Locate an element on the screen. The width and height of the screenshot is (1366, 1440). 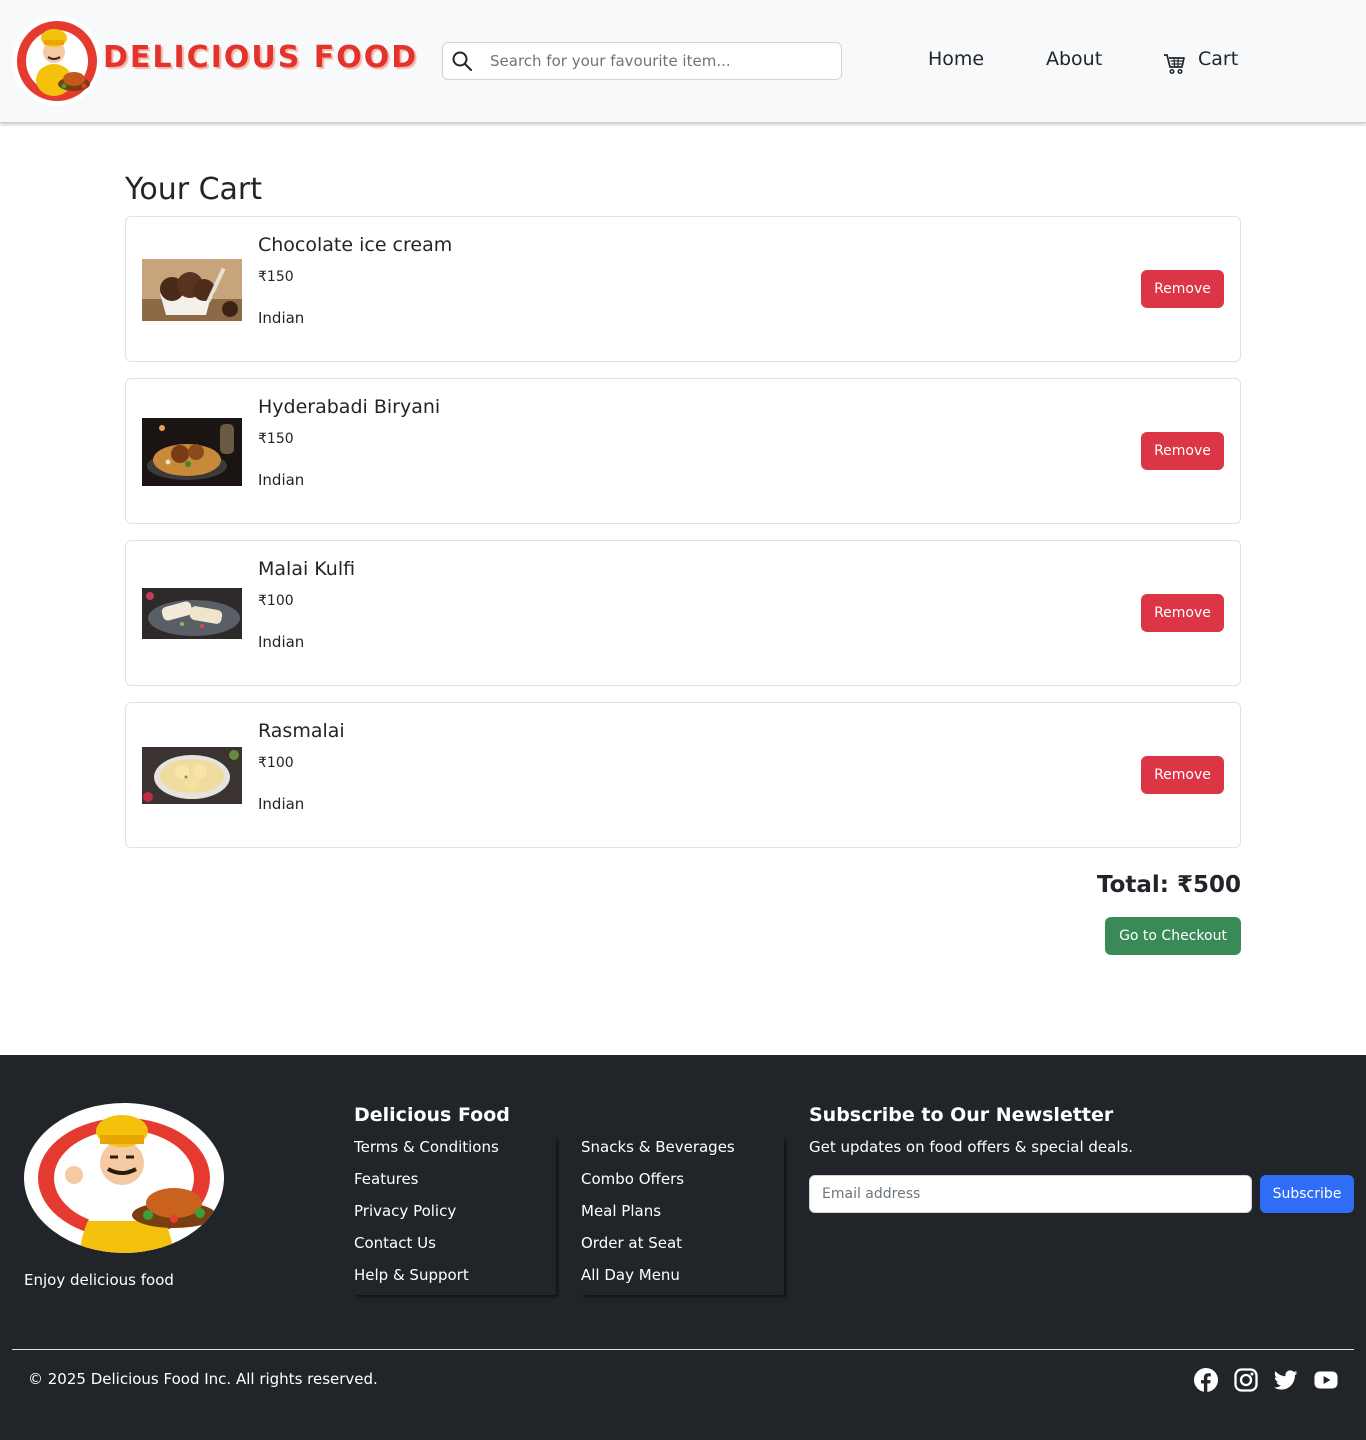
footer-divider is located at coordinates (683, 1349).